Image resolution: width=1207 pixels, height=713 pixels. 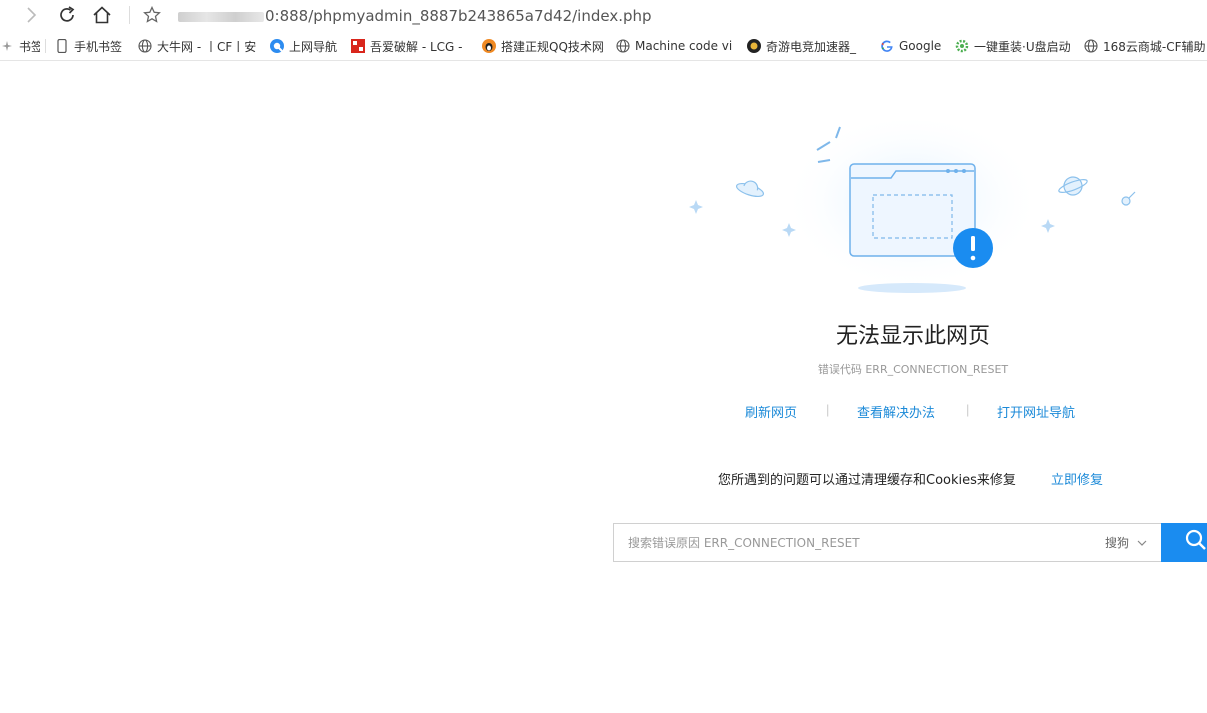 What do you see at coordinates (45, 46) in the screenshot?
I see `bookmark-divider` at bounding box center [45, 46].